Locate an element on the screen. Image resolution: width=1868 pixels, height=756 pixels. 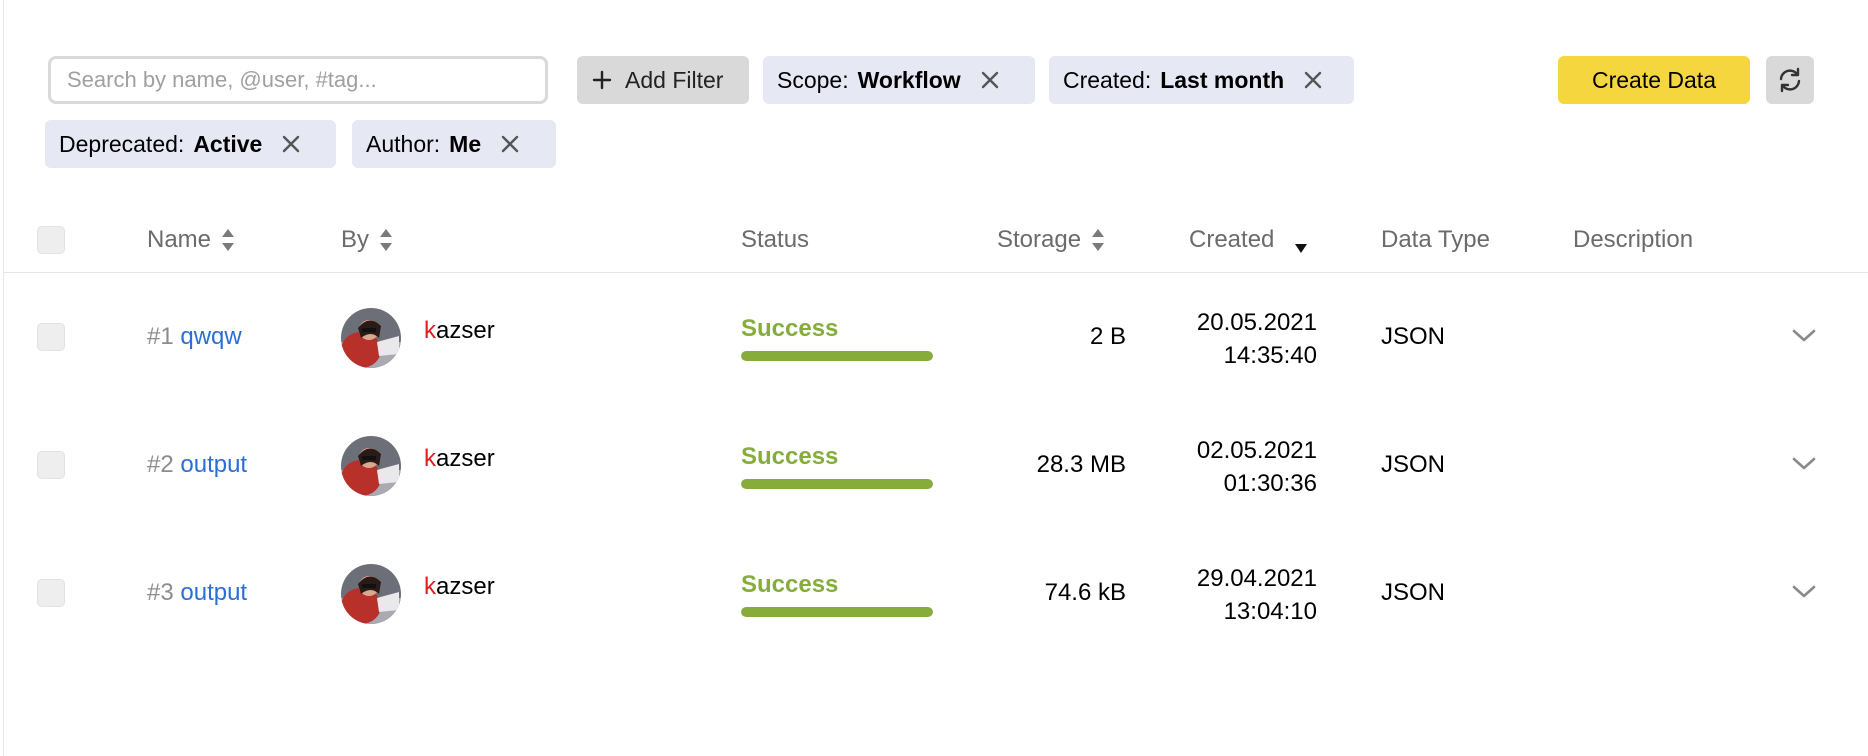
filter-key: Scope: is located at coordinates (813, 79).